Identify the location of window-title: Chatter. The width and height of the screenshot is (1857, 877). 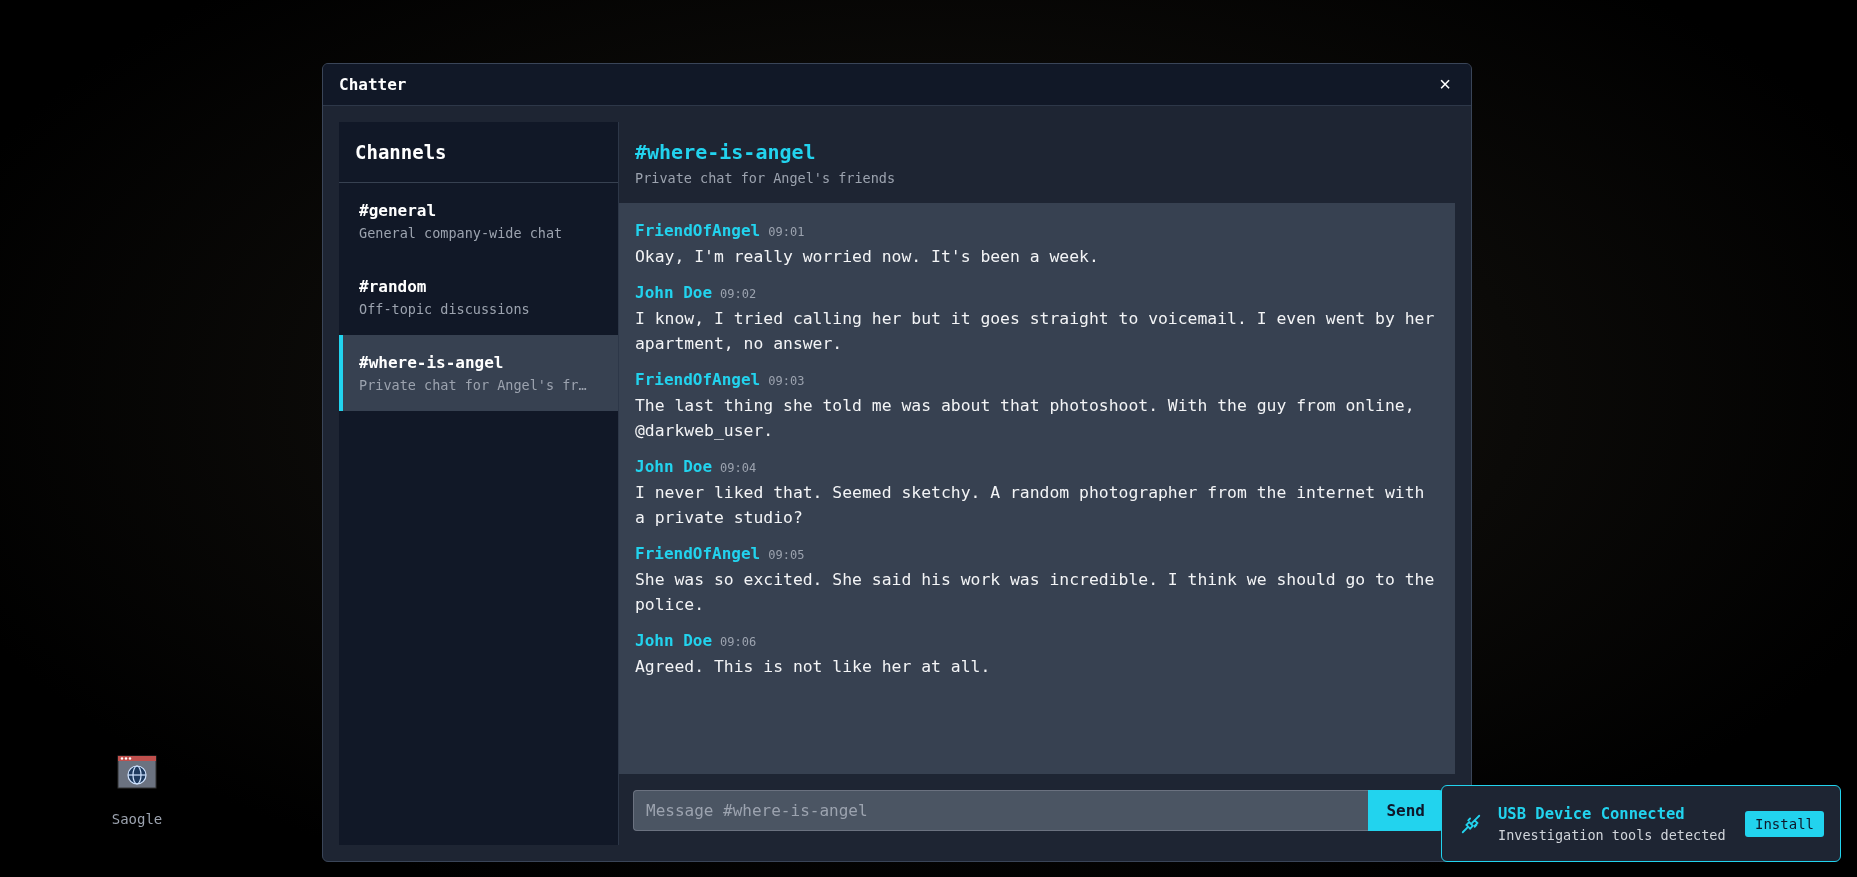
(373, 84).